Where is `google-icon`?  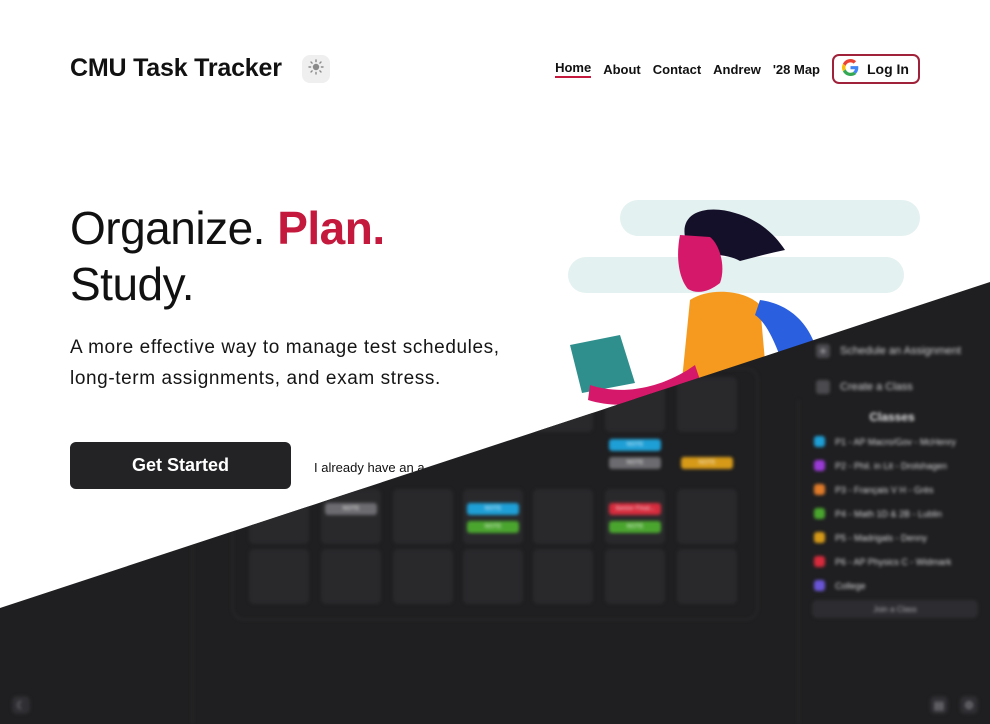 google-icon is located at coordinates (850, 69).